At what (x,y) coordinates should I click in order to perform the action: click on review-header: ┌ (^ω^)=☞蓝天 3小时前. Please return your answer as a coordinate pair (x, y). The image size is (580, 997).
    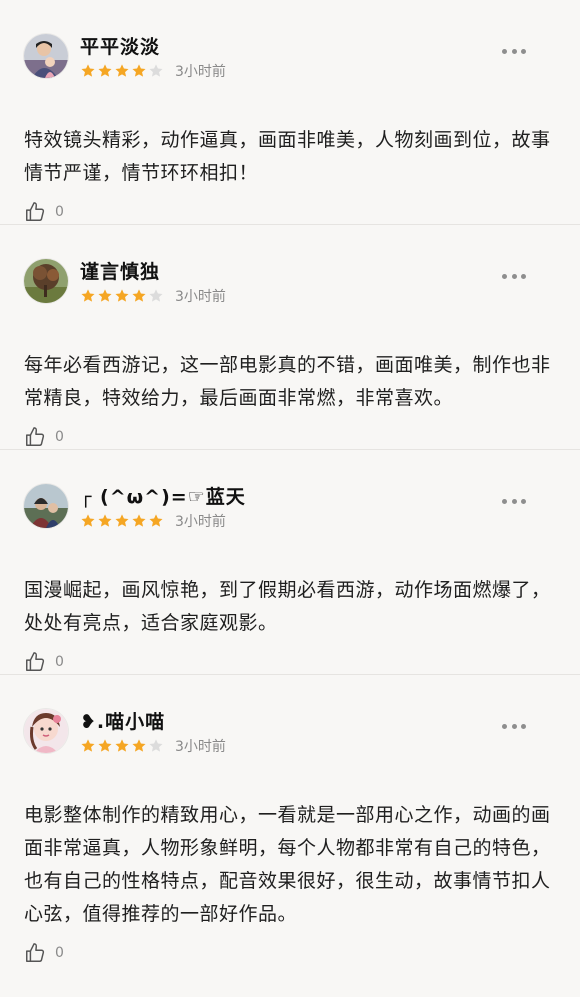
    Looking at the image, I should click on (290, 490).